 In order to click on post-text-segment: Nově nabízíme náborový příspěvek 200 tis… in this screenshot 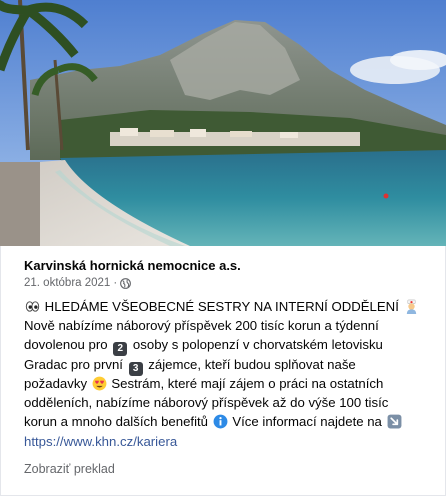, I will do `click(201, 326)`.